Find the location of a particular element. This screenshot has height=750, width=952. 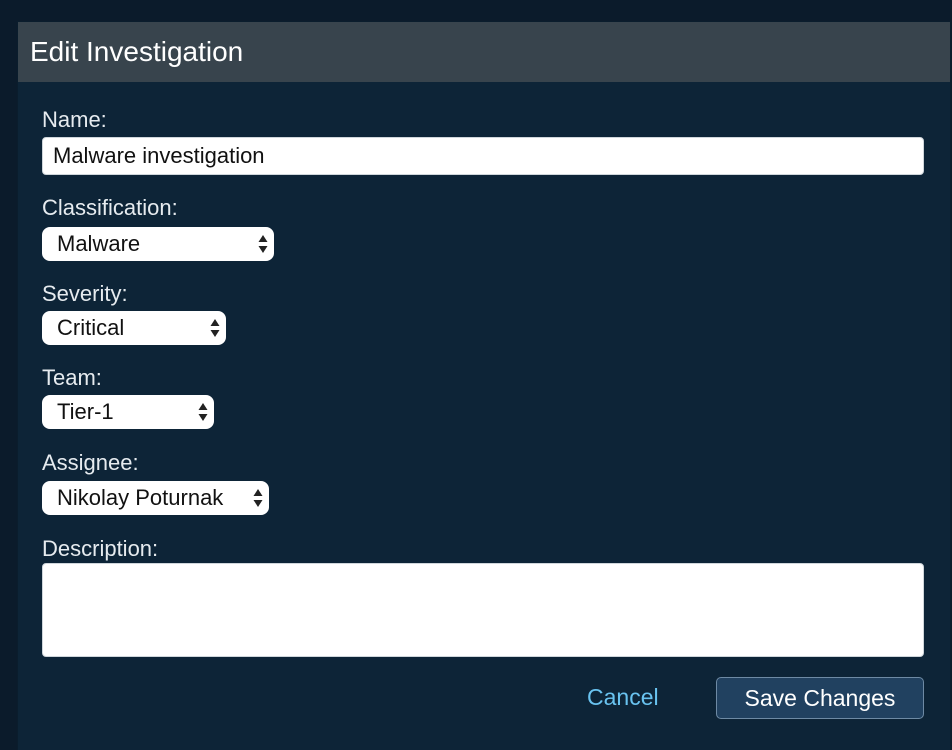

severity-label: Severity: is located at coordinates (85, 293).